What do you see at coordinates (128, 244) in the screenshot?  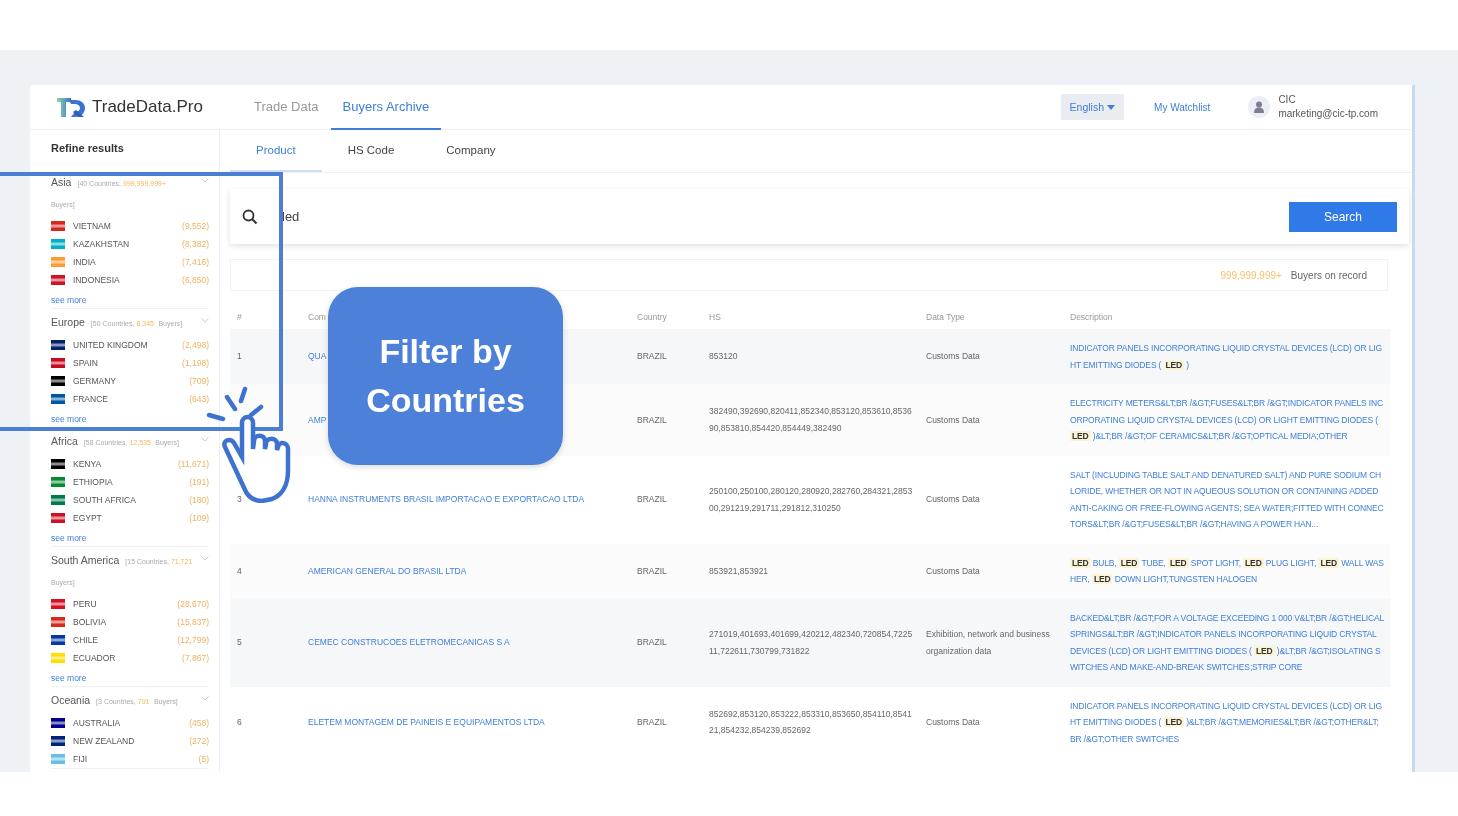 I see `country-name: KAZAKHSTAN` at bounding box center [128, 244].